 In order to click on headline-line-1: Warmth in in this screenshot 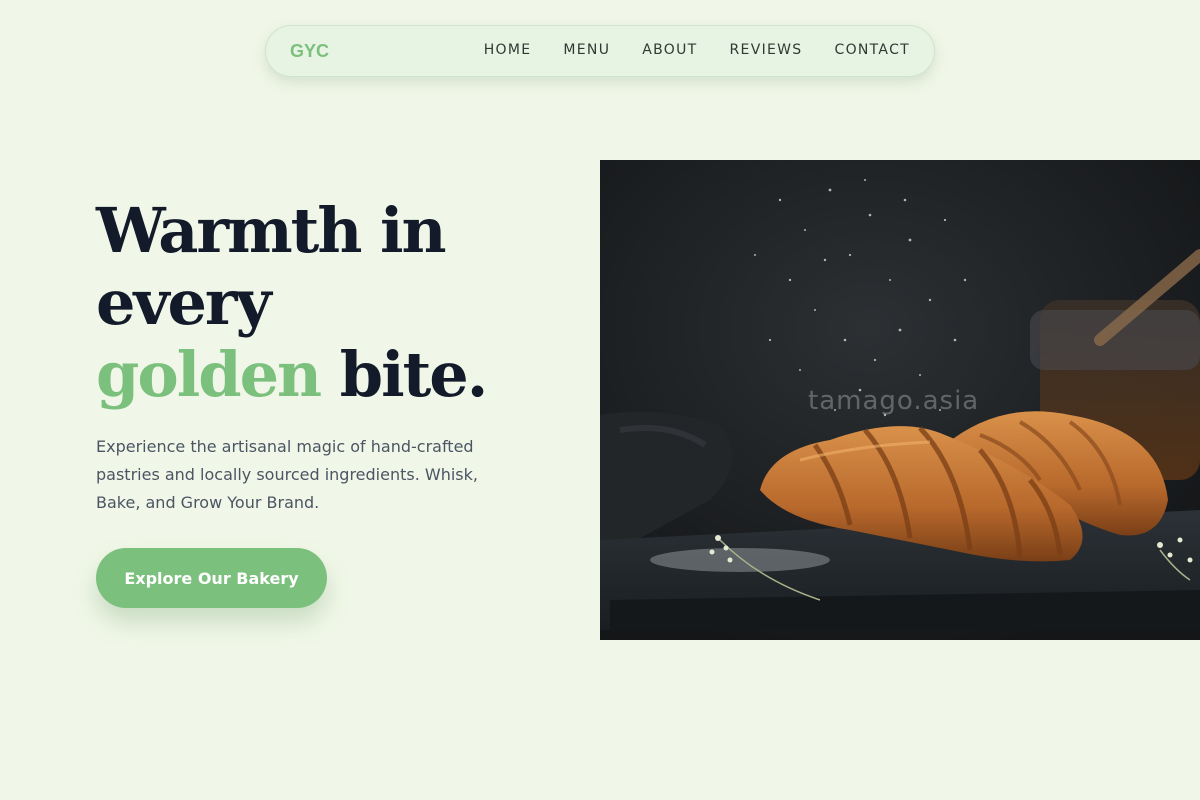, I will do `click(271, 230)`.